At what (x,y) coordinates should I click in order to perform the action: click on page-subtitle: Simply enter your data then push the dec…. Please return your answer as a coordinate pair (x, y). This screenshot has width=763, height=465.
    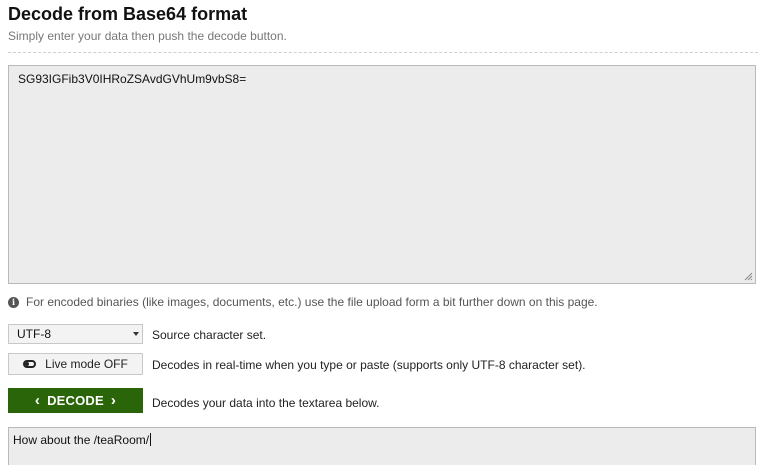
    Looking at the image, I should click on (147, 36).